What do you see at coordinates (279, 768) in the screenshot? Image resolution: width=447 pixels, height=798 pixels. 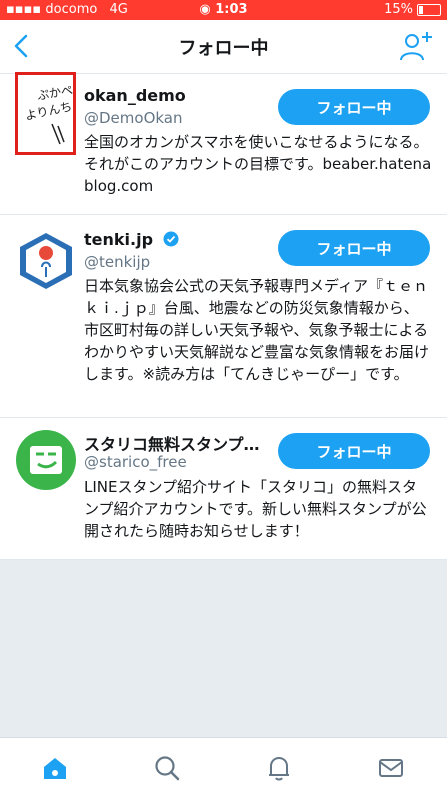 I see `notifications-icon` at bounding box center [279, 768].